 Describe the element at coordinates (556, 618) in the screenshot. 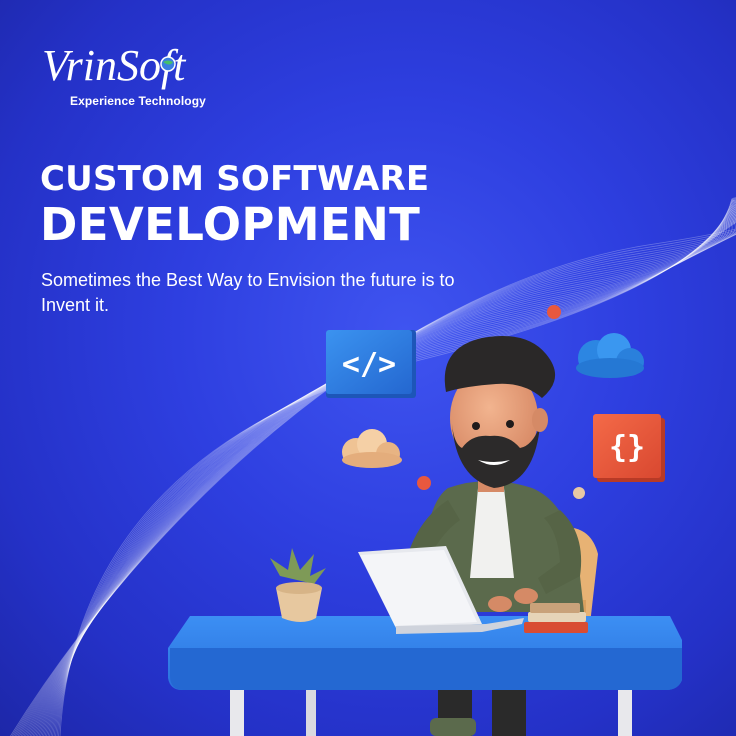

I see `book-stack` at that location.